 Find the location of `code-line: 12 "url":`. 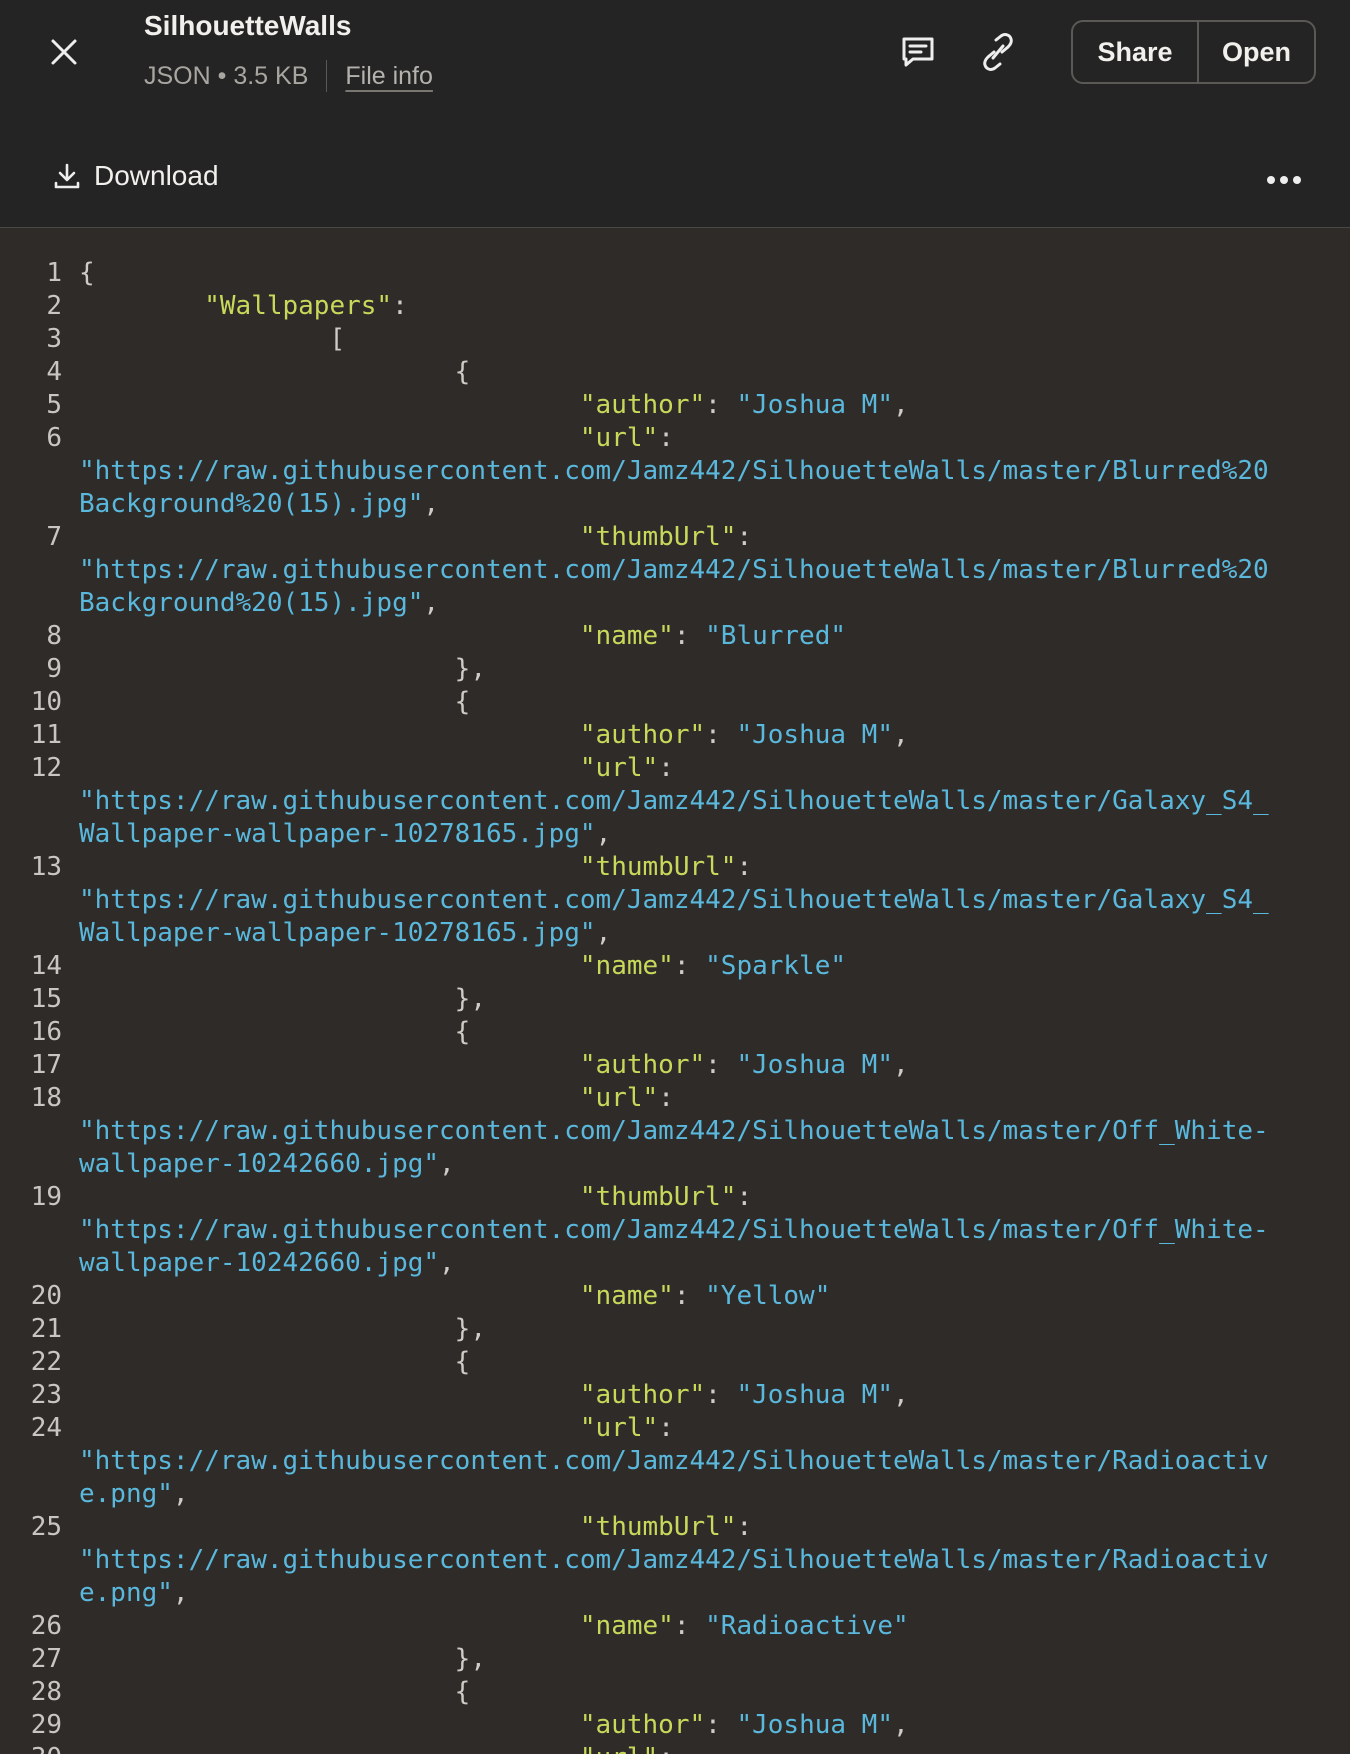

code-line: 12 "url": is located at coordinates (675, 768).